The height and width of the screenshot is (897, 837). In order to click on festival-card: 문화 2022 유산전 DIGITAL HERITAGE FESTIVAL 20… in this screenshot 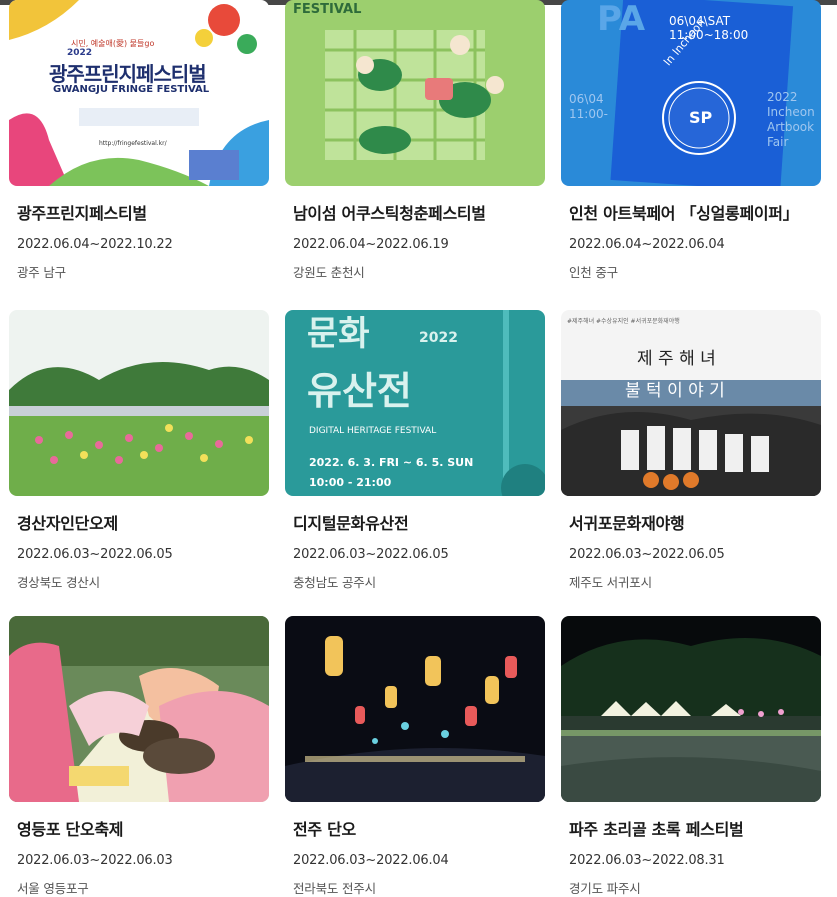, I will do `click(415, 450)`.